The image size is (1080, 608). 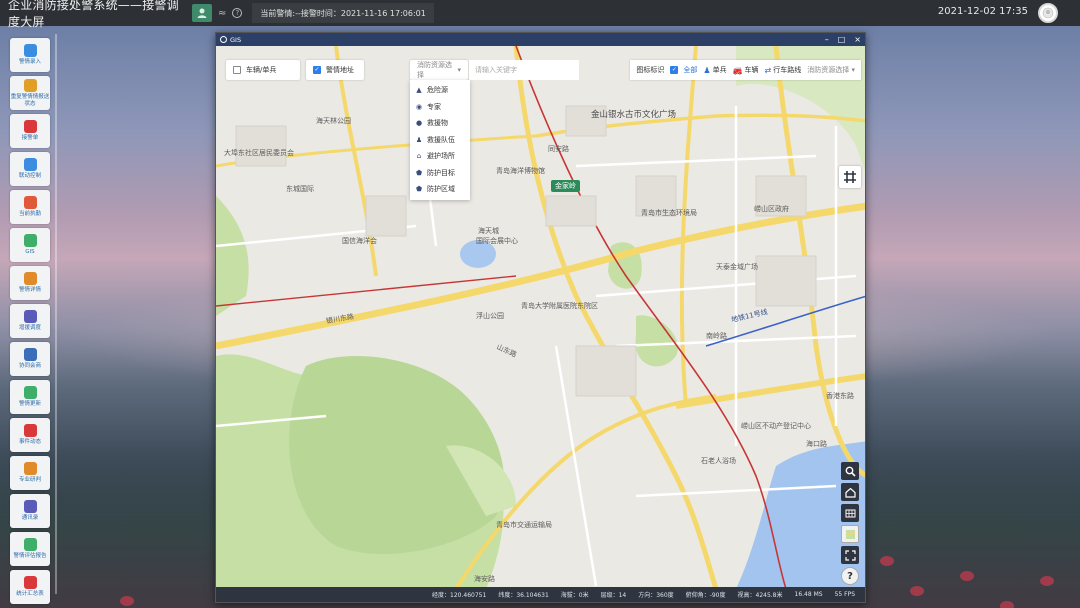 I want to click on map-label: 海天林公园, so click(x=333, y=121).